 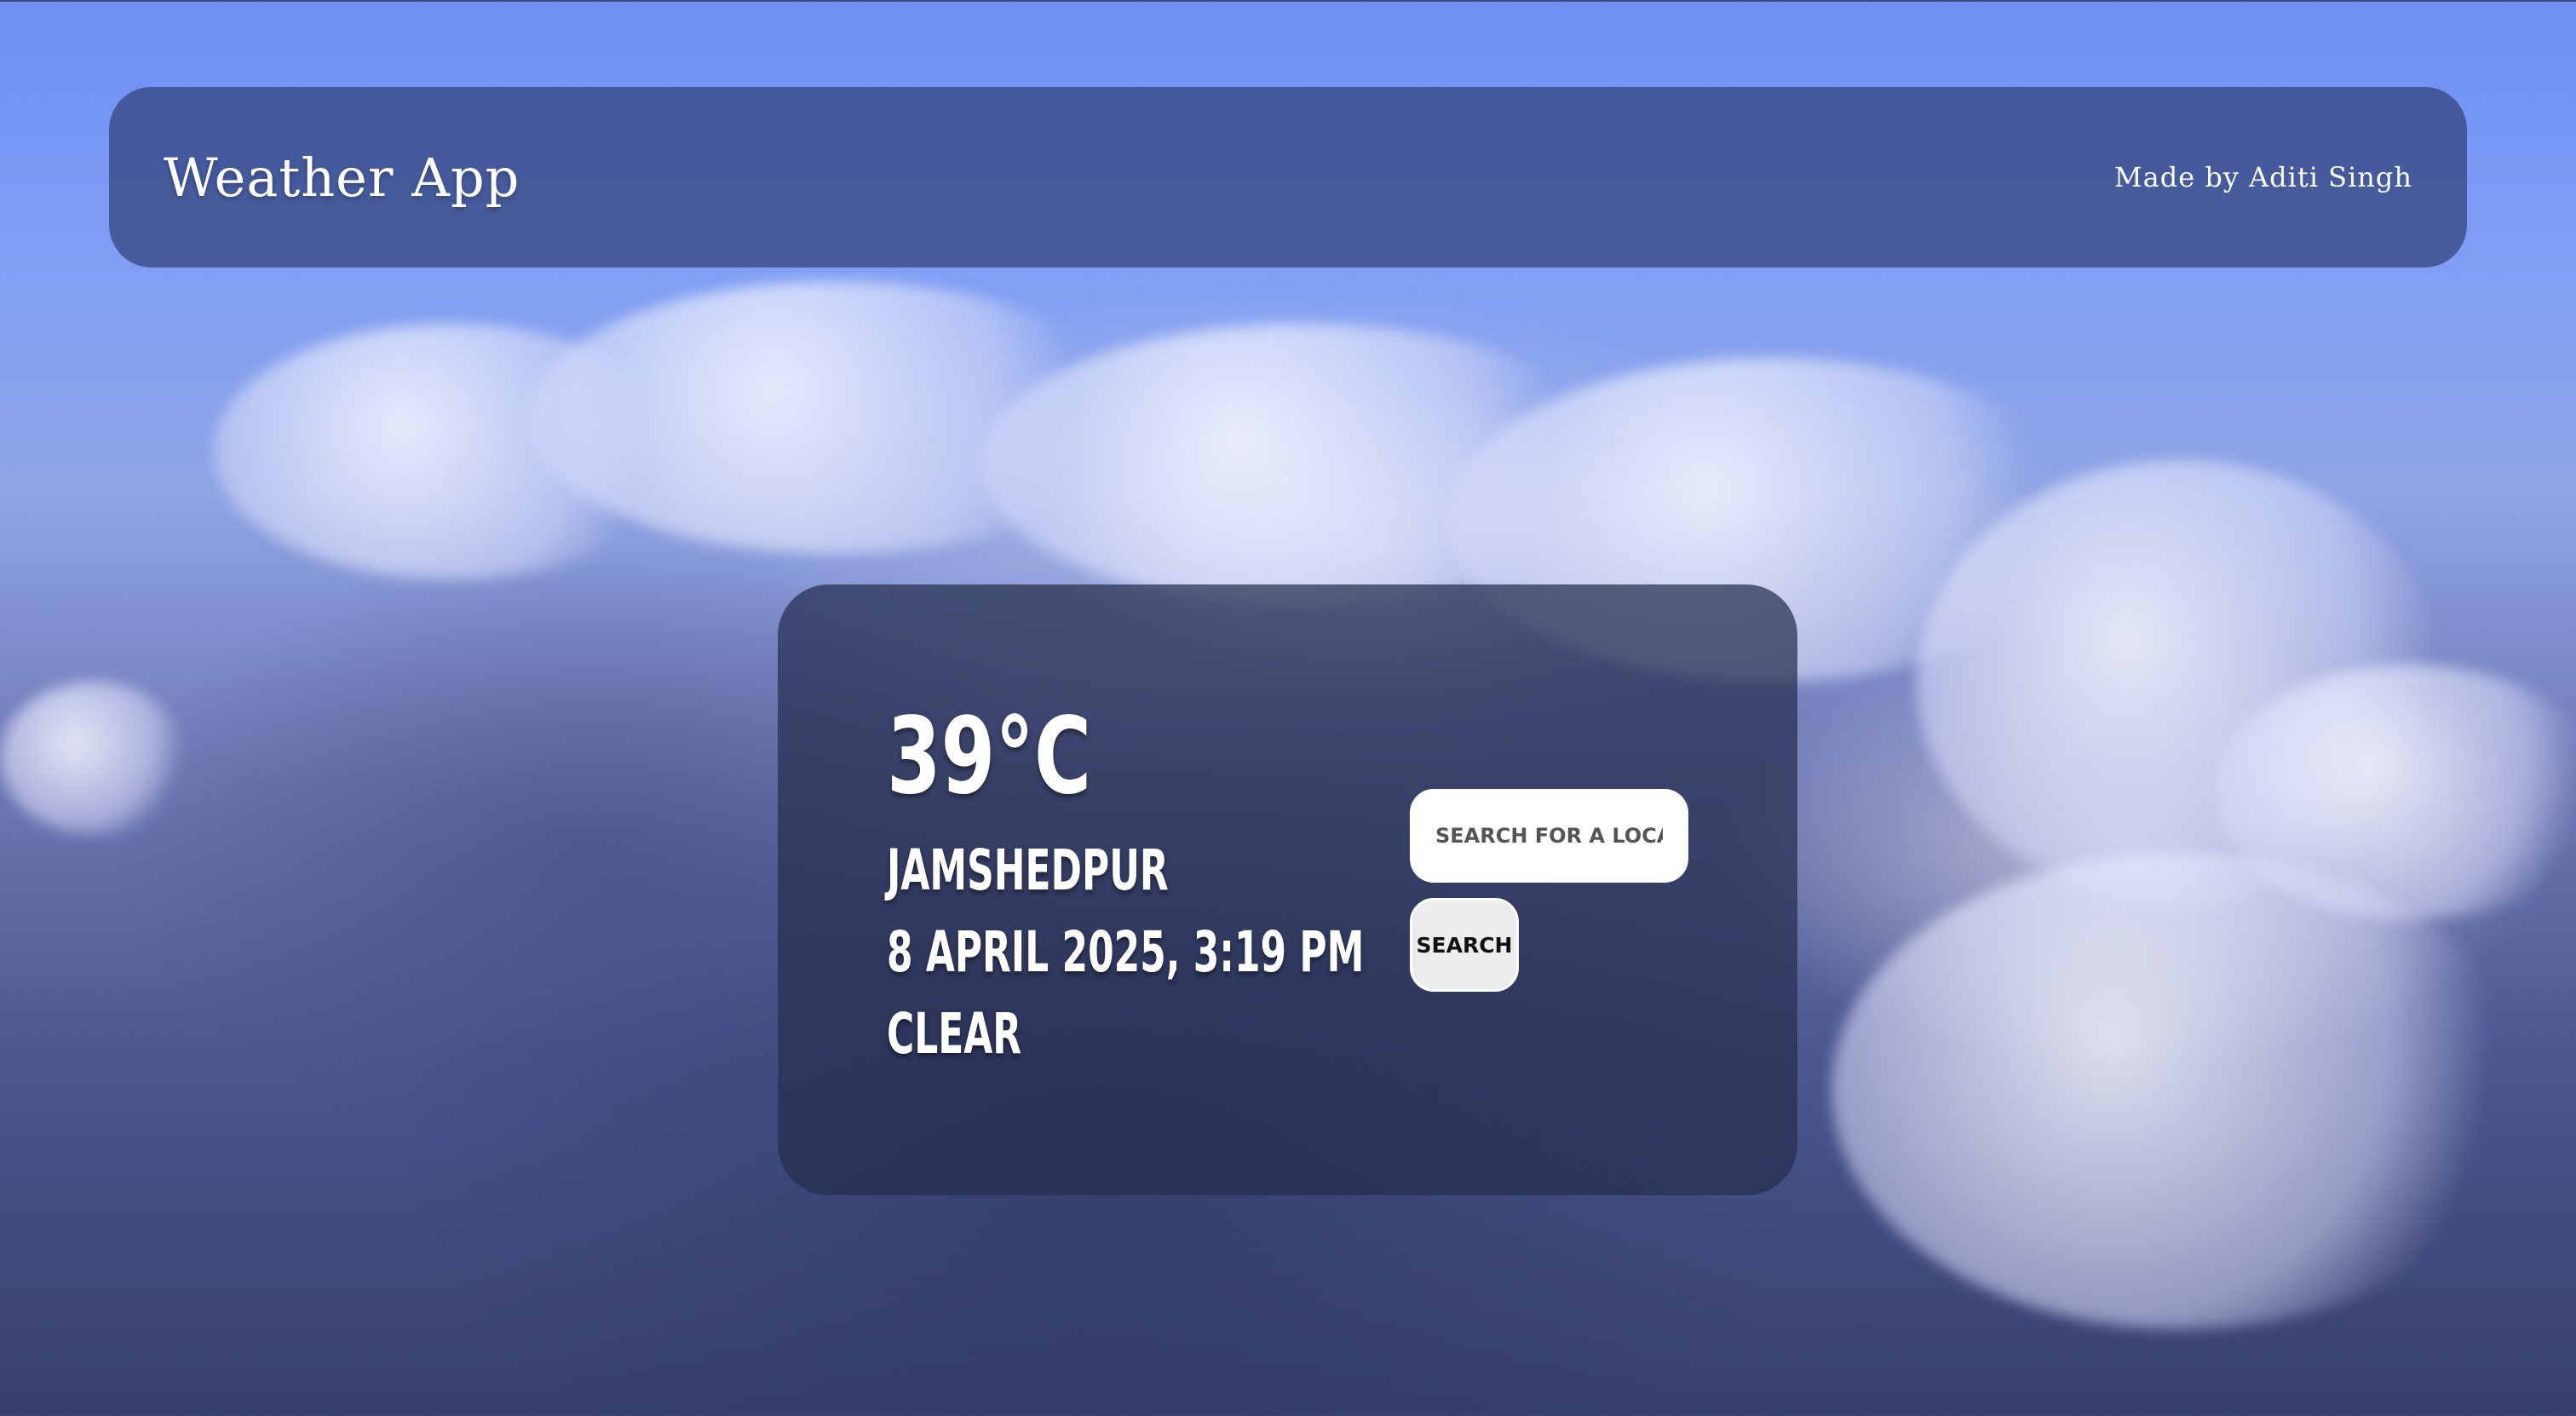 What do you see at coordinates (954, 1034) in the screenshot?
I see `weather-condition: CLEAR` at bounding box center [954, 1034].